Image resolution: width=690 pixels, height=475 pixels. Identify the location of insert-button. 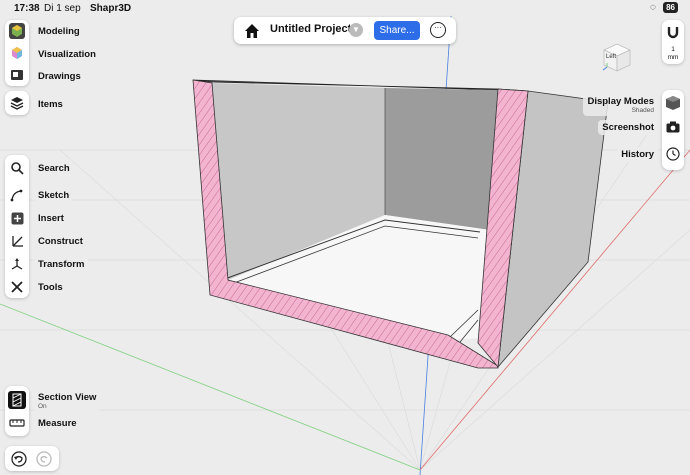
(17, 218).